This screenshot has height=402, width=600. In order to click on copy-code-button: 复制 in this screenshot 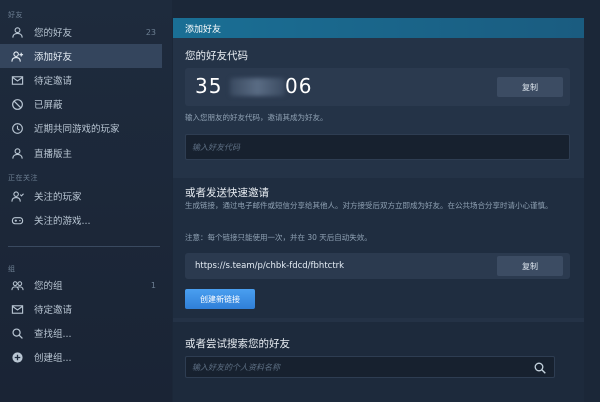, I will do `click(530, 87)`.